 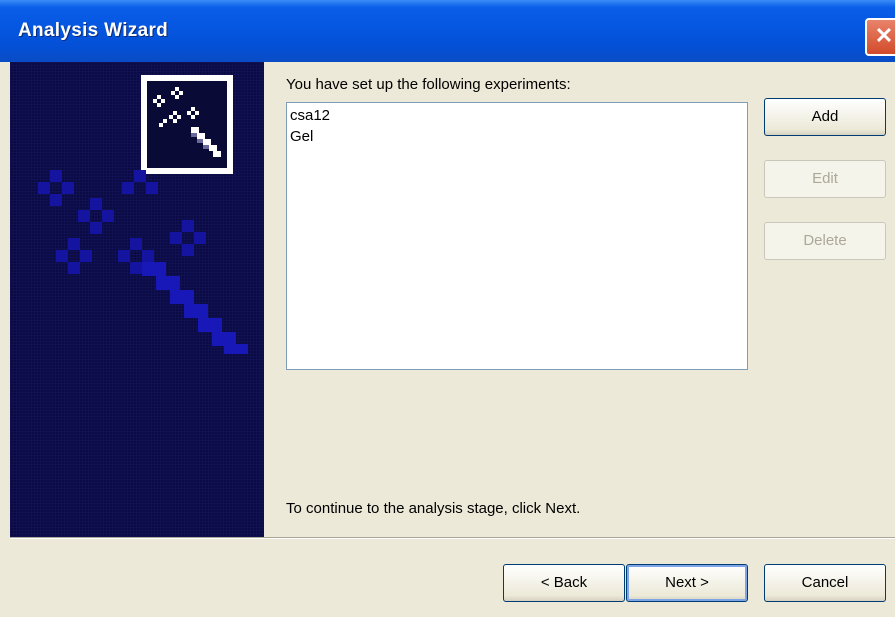 I want to click on close-button: ✕, so click(x=880, y=37).